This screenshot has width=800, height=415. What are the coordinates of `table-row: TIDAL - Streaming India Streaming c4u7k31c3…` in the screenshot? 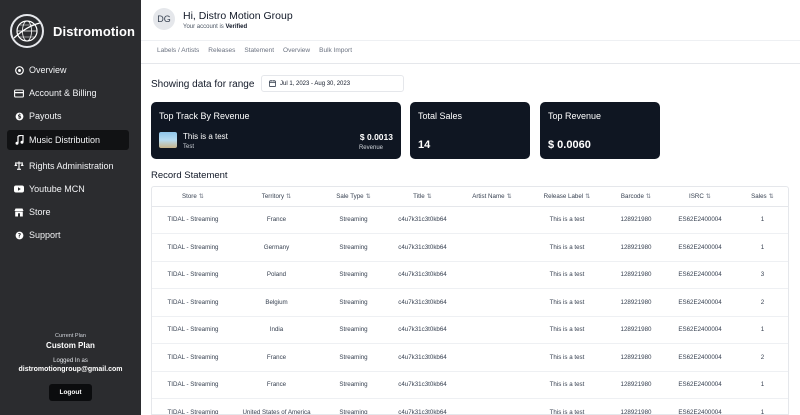 It's located at (470, 330).